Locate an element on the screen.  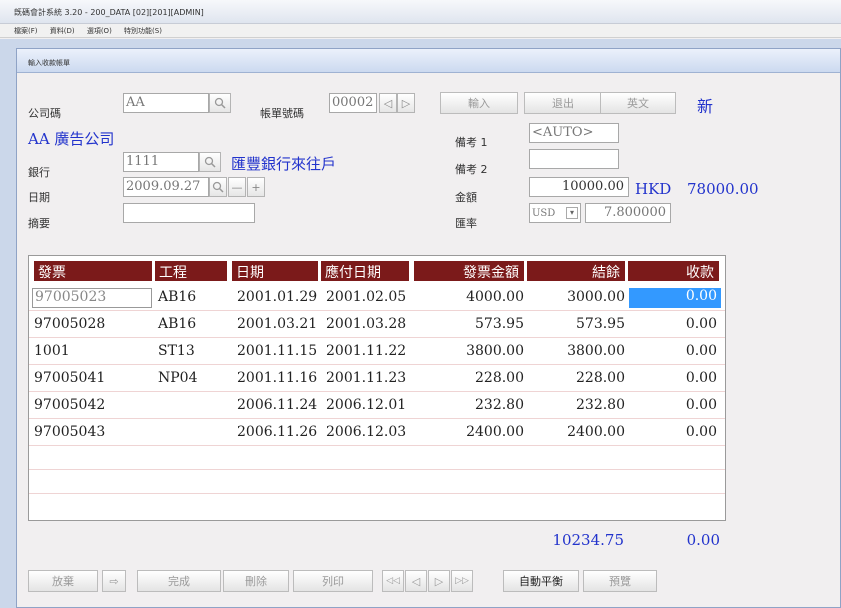
balance-cell: 232.80 is located at coordinates (576, 407).